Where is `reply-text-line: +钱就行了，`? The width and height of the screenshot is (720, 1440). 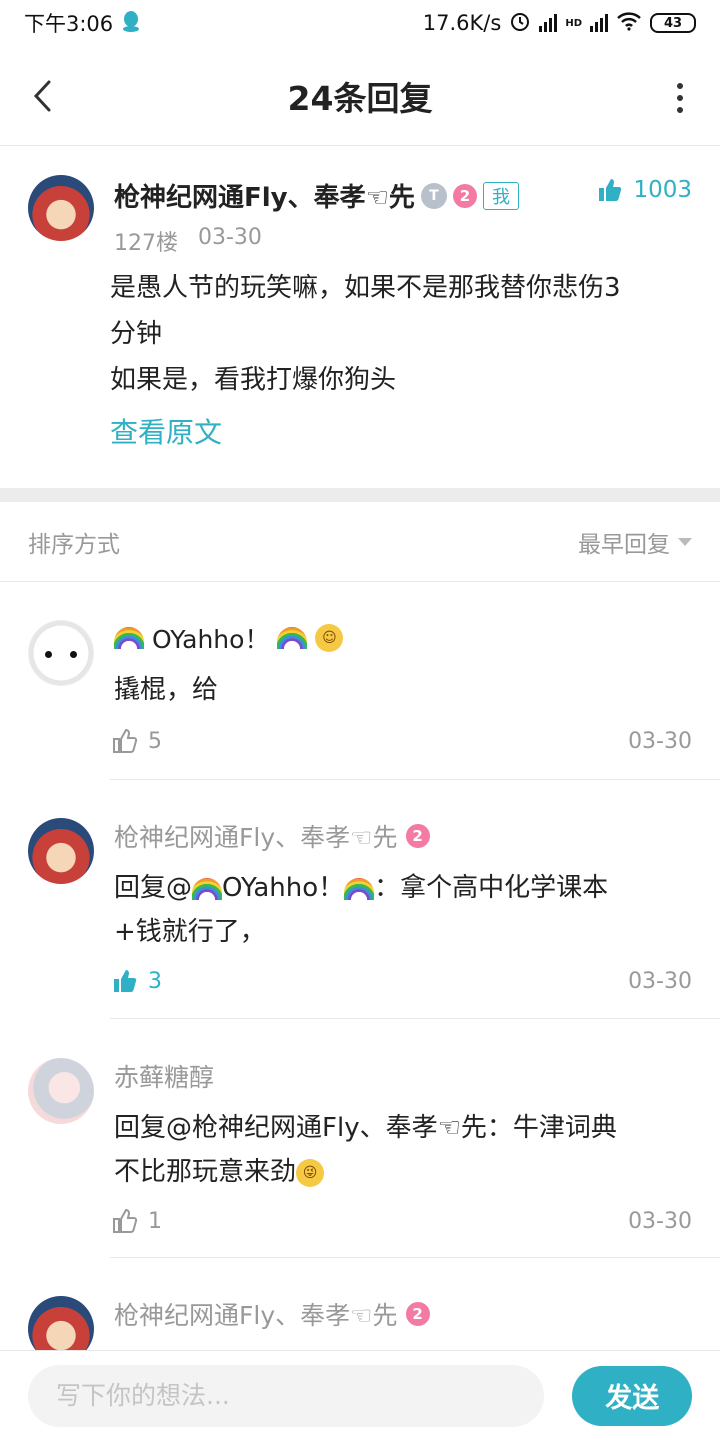 reply-text-line: +钱就行了， is located at coordinates (190, 932).